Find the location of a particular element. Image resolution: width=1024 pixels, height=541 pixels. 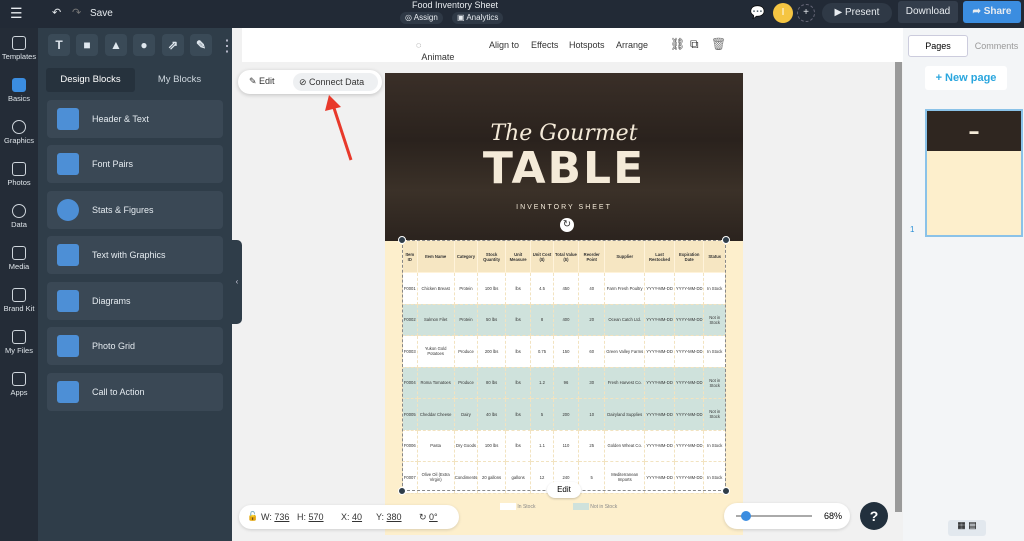

tab-my-blocks: My Blocks is located at coordinates (179, 80).